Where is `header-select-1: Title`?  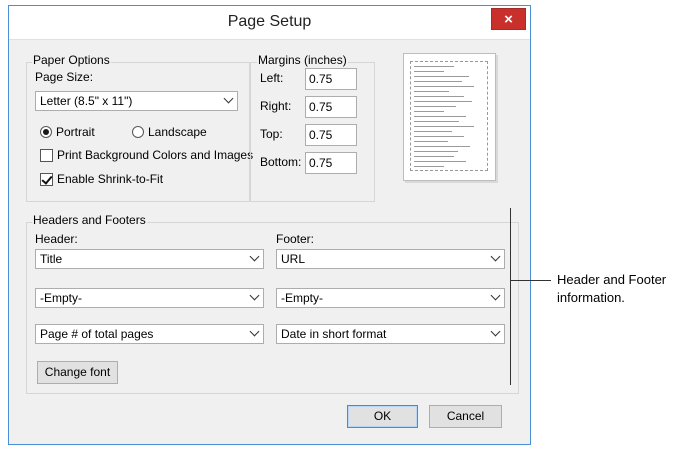 header-select-1: Title is located at coordinates (149, 259).